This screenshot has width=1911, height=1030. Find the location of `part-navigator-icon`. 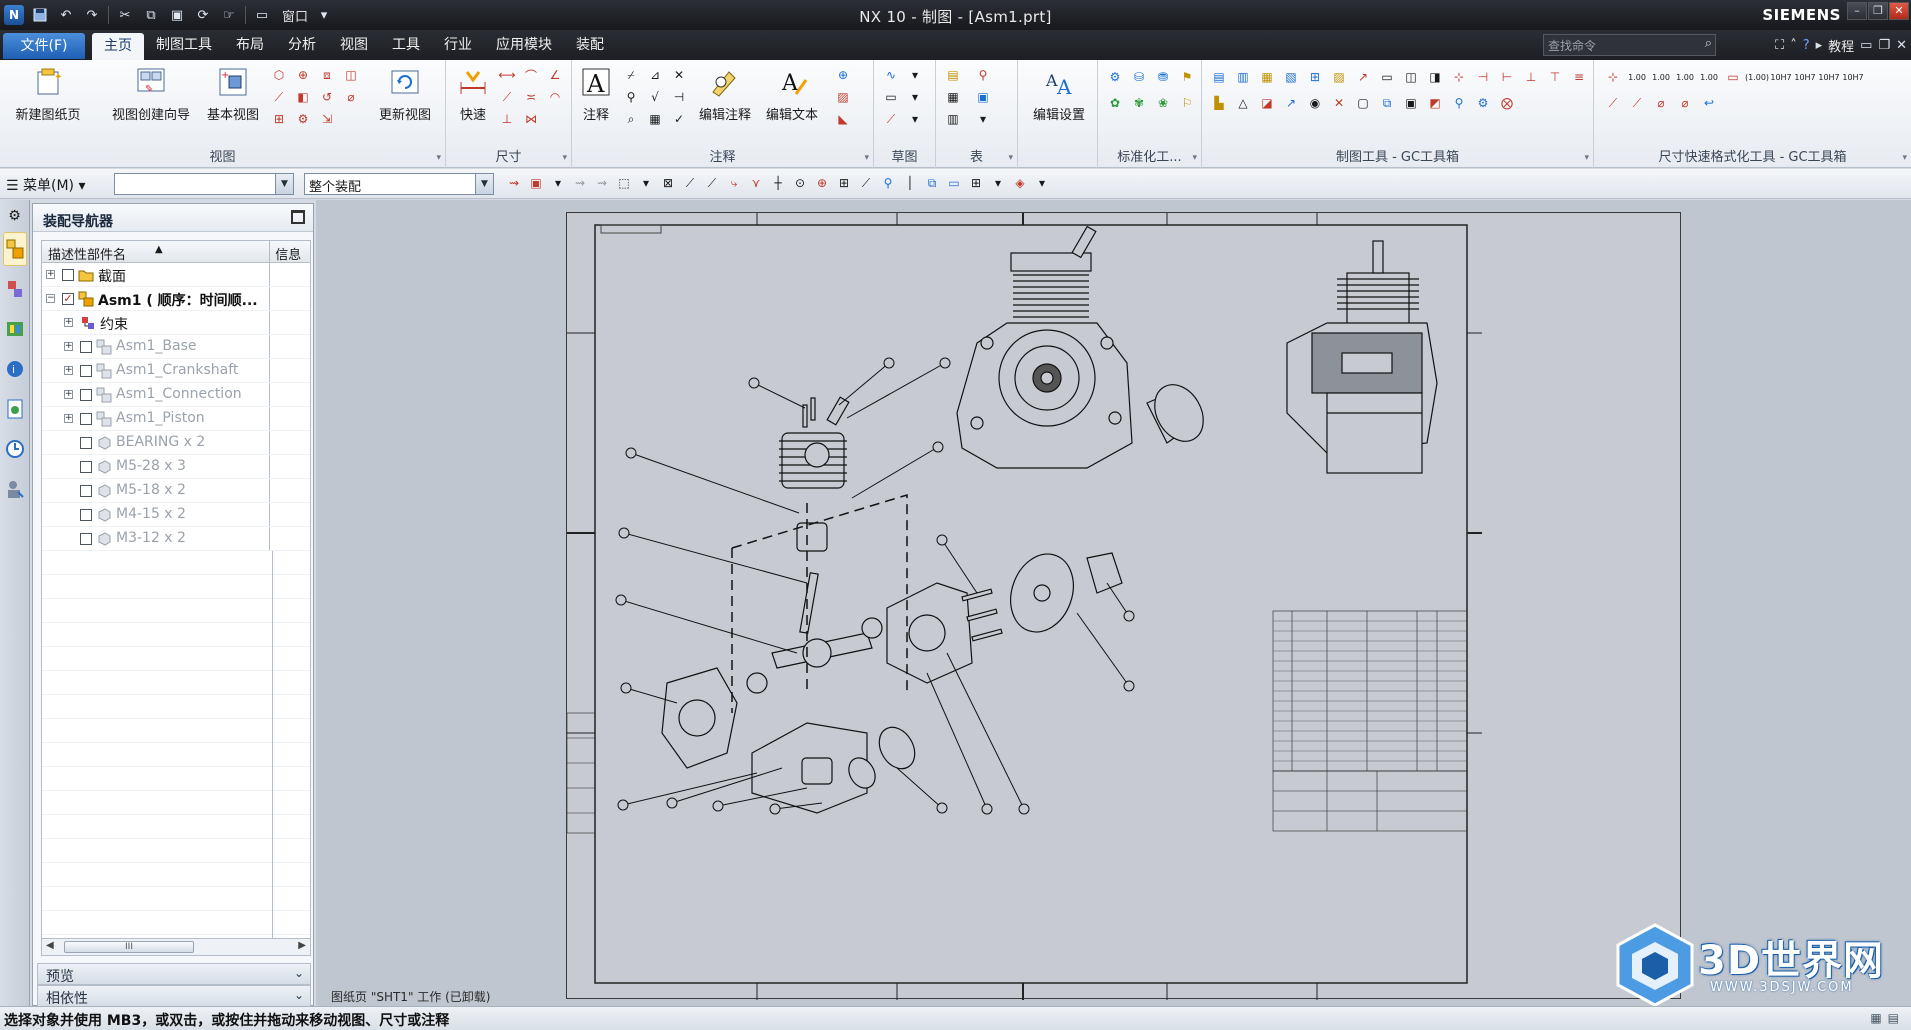

part-navigator-icon is located at coordinates (15, 329).